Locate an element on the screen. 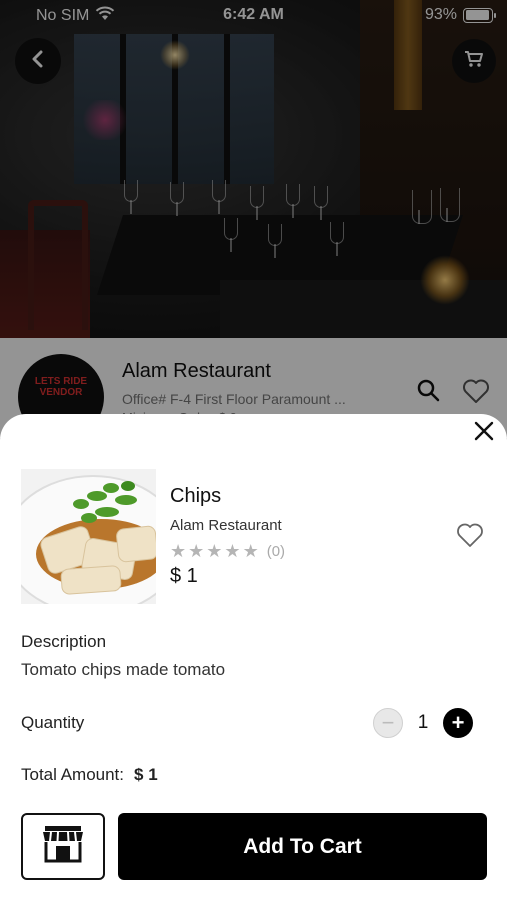 The image size is (507, 900). product-name: Chips is located at coordinates (196, 496).